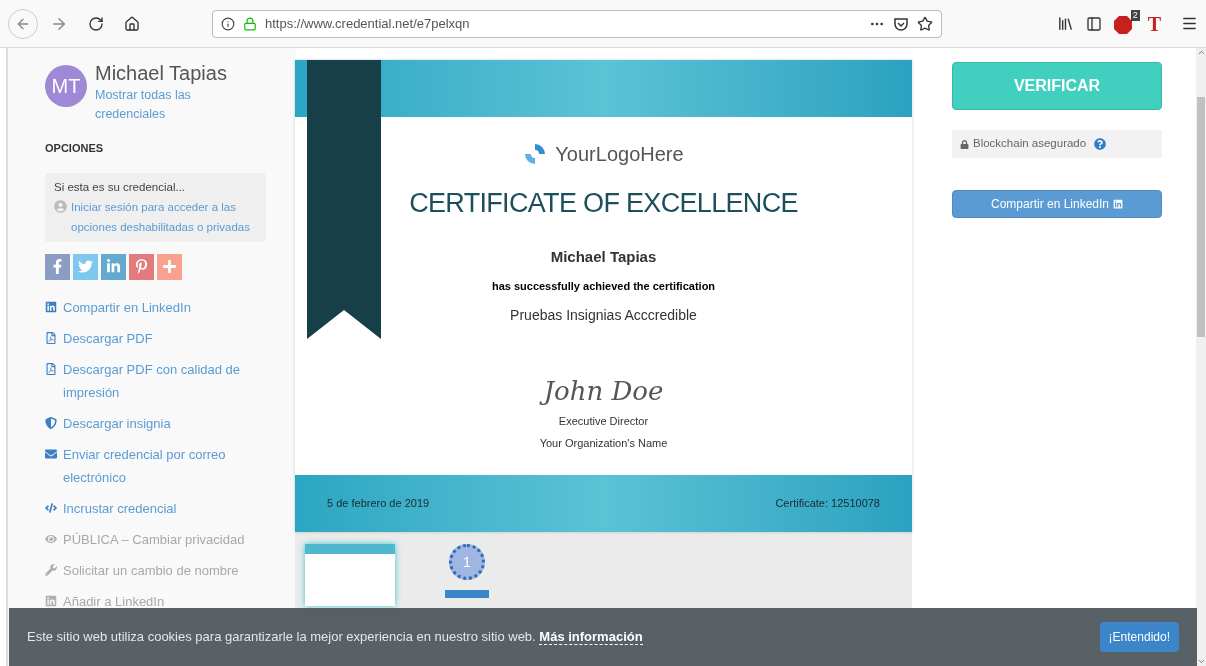  I want to click on signer-title: Executive Director, so click(603, 421).